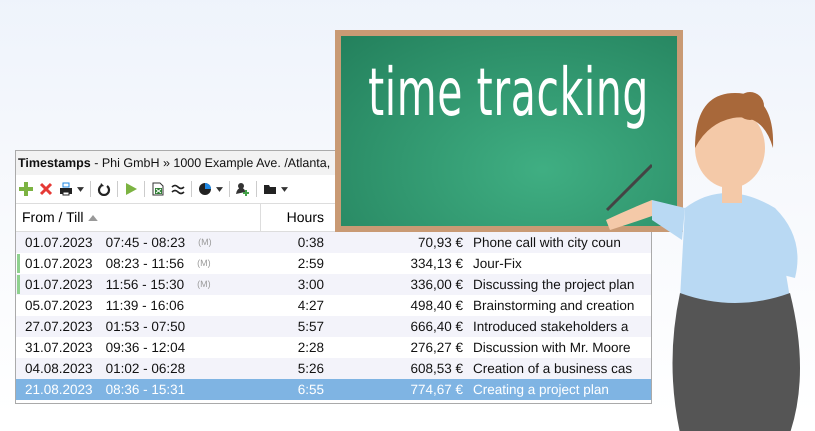 The height and width of the screenshot is (431, 815). What do you see at coordinates (146, 390) in the screenshot?
I see `time-range-text: 08:36 - 15:31` at bounding box center [146, 390].